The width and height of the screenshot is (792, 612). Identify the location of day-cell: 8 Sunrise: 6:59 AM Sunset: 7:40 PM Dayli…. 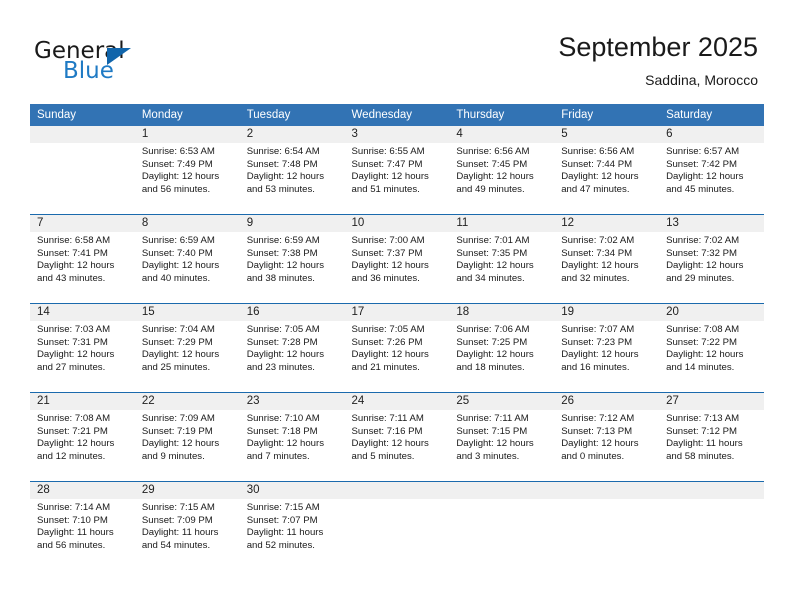
(187, 259).